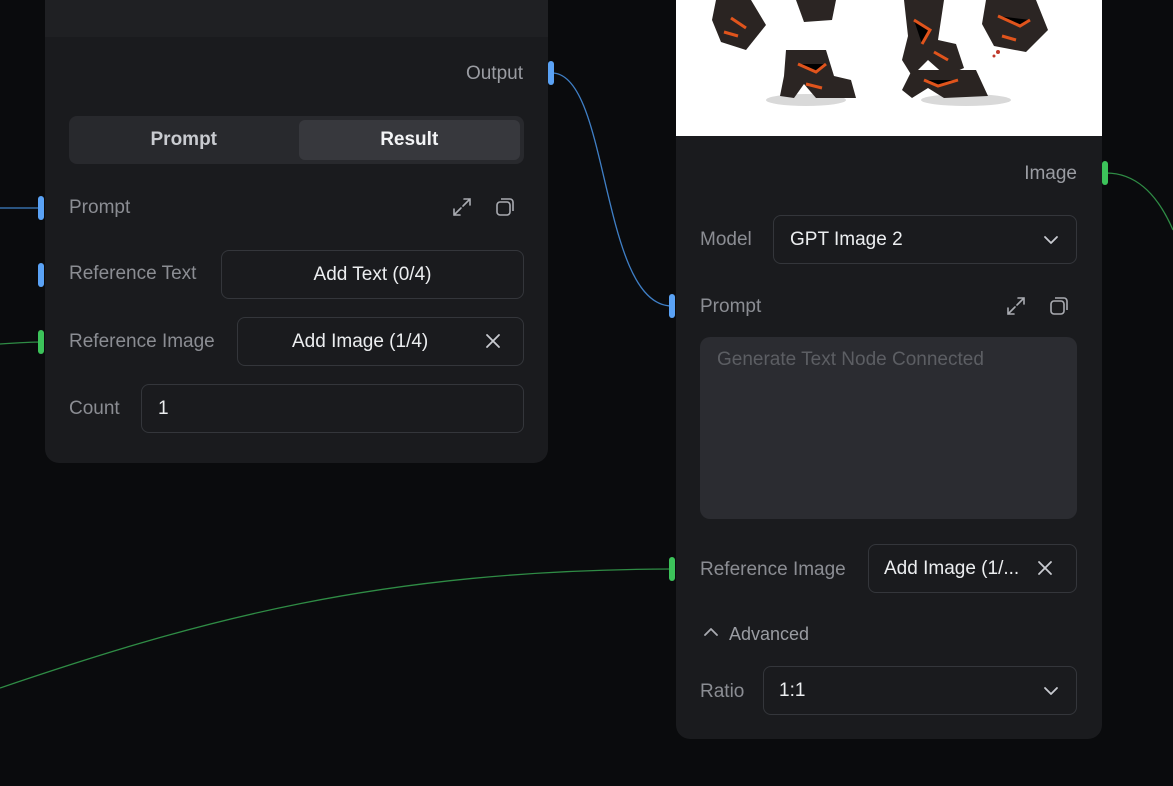 The image size is (1173, 786). What do you see at coordinates (494, 73) in the screenshot?
I see `output-label: Output` at bounding box center [494, 73].